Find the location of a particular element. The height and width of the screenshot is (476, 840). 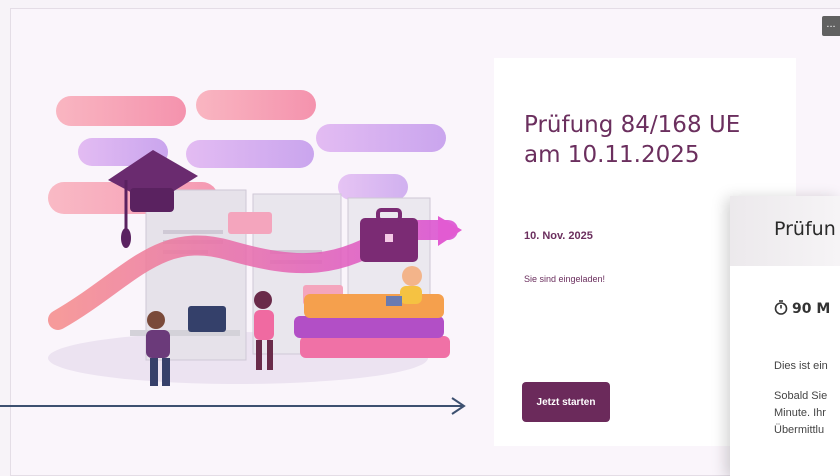

invite-text: Sie sind eingeladen! is located at coordinates (565, 279).